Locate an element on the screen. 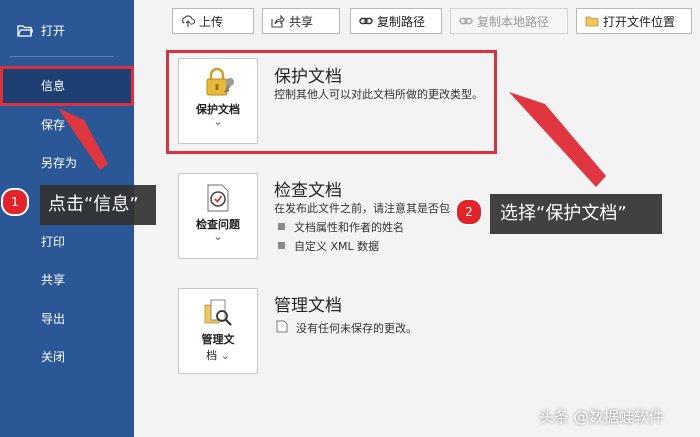  step2-callout: 选择“保护文档” is located at coordinates (576, 214).